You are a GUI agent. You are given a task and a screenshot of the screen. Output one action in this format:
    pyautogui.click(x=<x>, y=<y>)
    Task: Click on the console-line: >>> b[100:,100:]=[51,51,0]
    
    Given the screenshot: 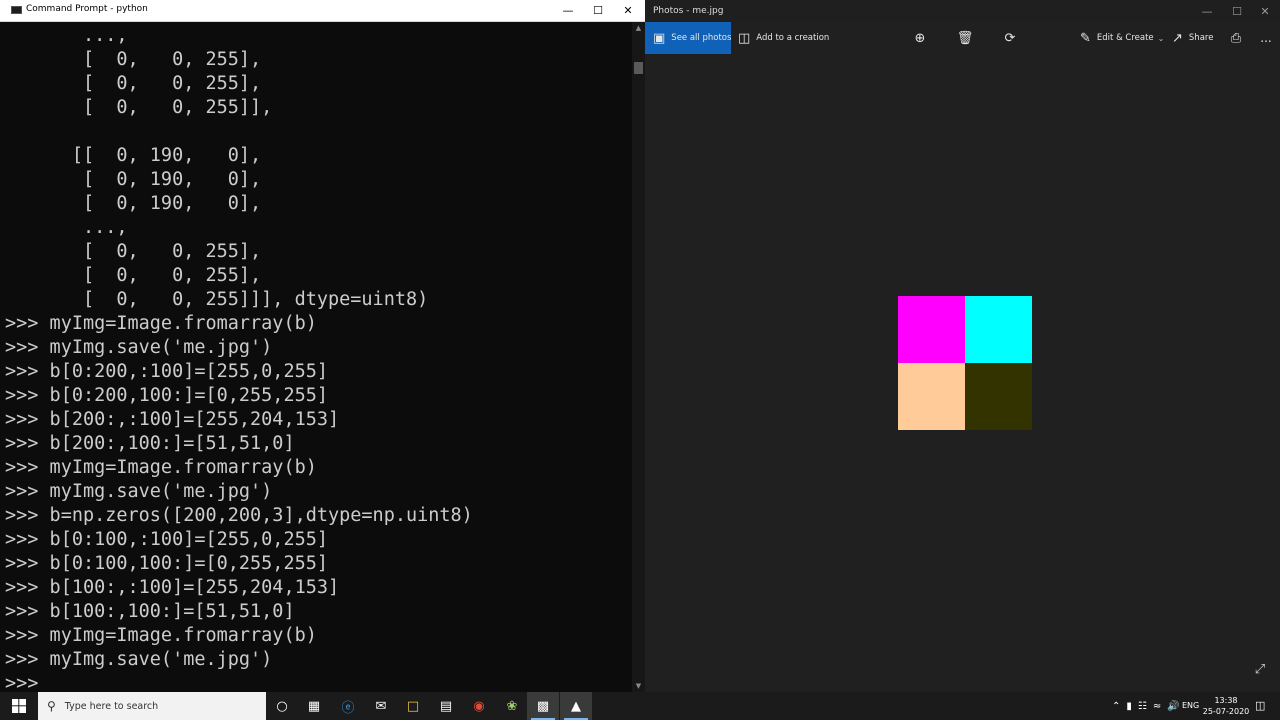 What is the action you would take?
    pyautogui.click(x=150, y=611)
    